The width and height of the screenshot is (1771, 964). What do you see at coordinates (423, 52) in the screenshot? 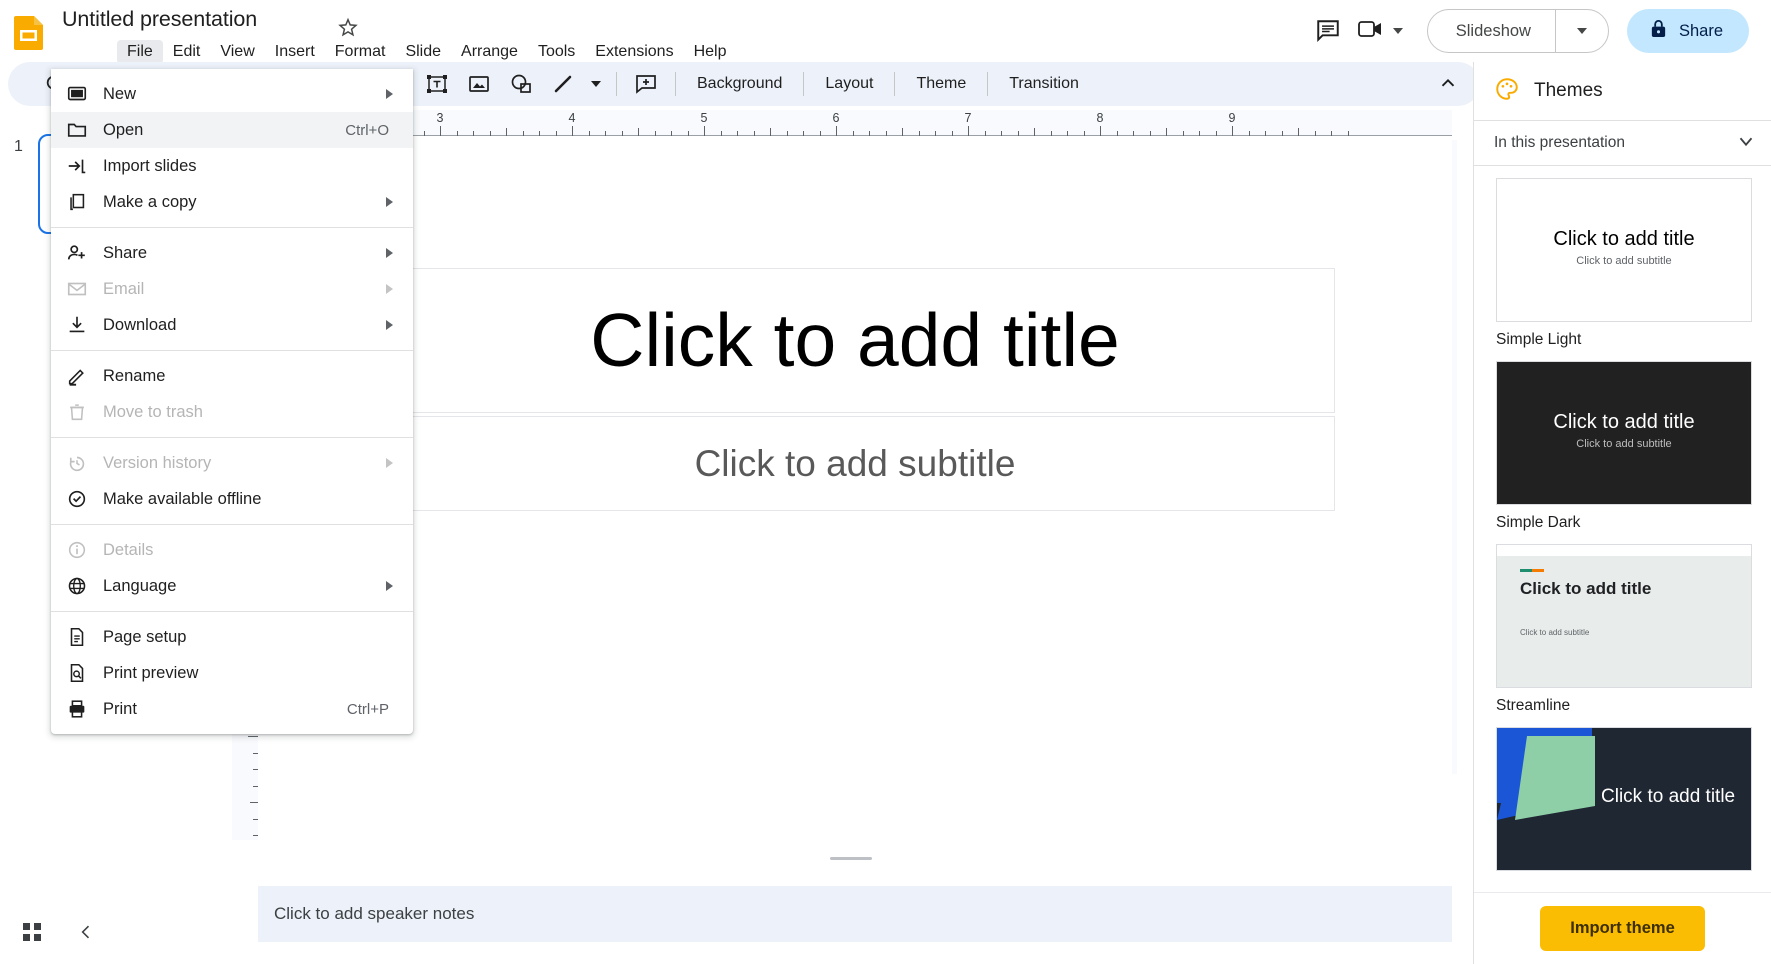
I see `menu-slide: Slide` at bounding box center [423, 52].